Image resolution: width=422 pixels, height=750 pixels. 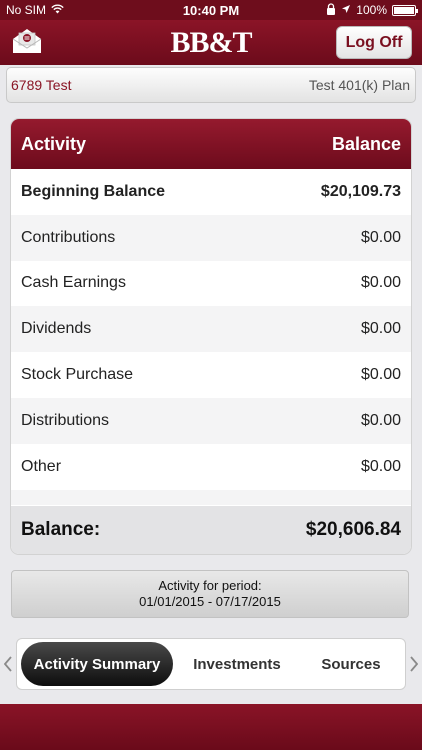 What do you see at coordinates (353, 529) in the screenshot?
I see `total-value: $20,606.84` at bounding box center [353, 529].